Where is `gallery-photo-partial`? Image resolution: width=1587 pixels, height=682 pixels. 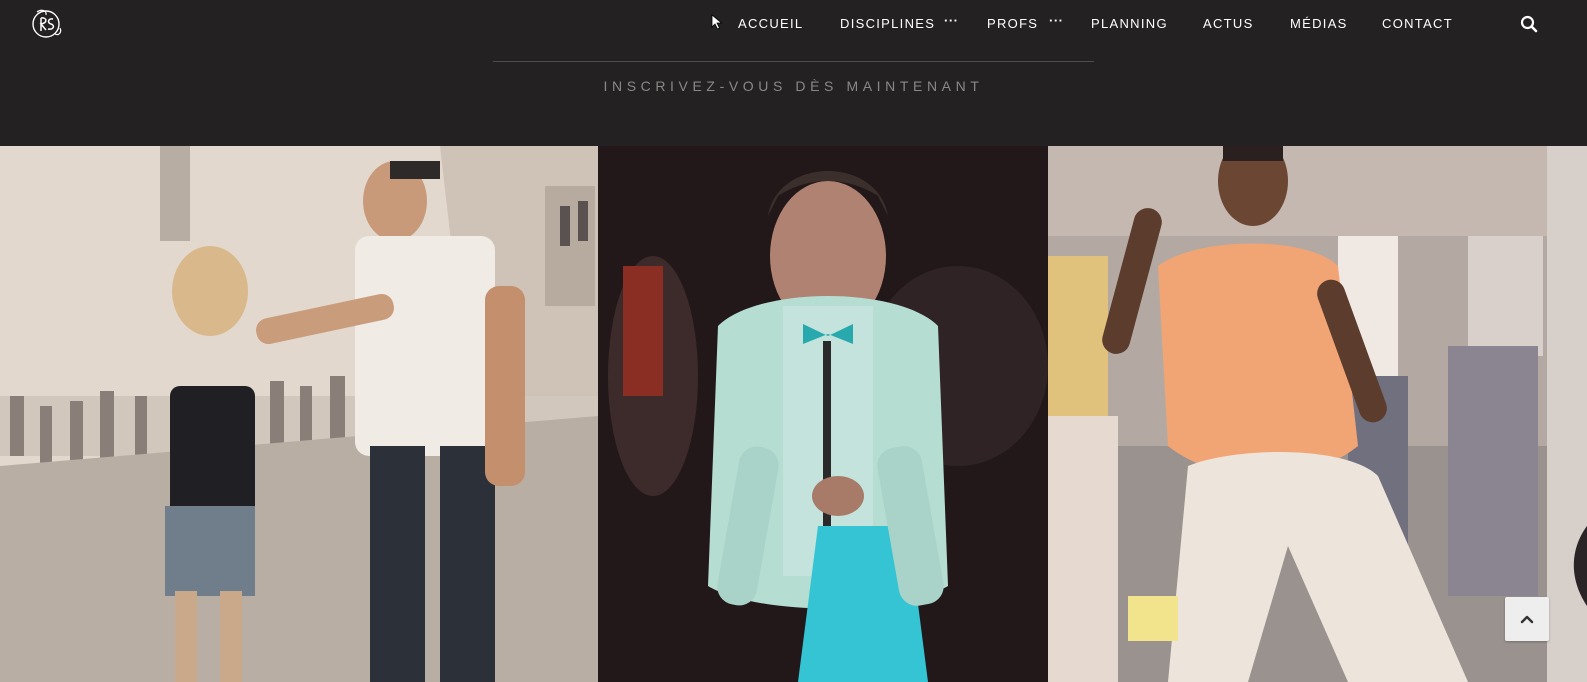
gallery-photo-partial is located at coordinates (1567, 414).